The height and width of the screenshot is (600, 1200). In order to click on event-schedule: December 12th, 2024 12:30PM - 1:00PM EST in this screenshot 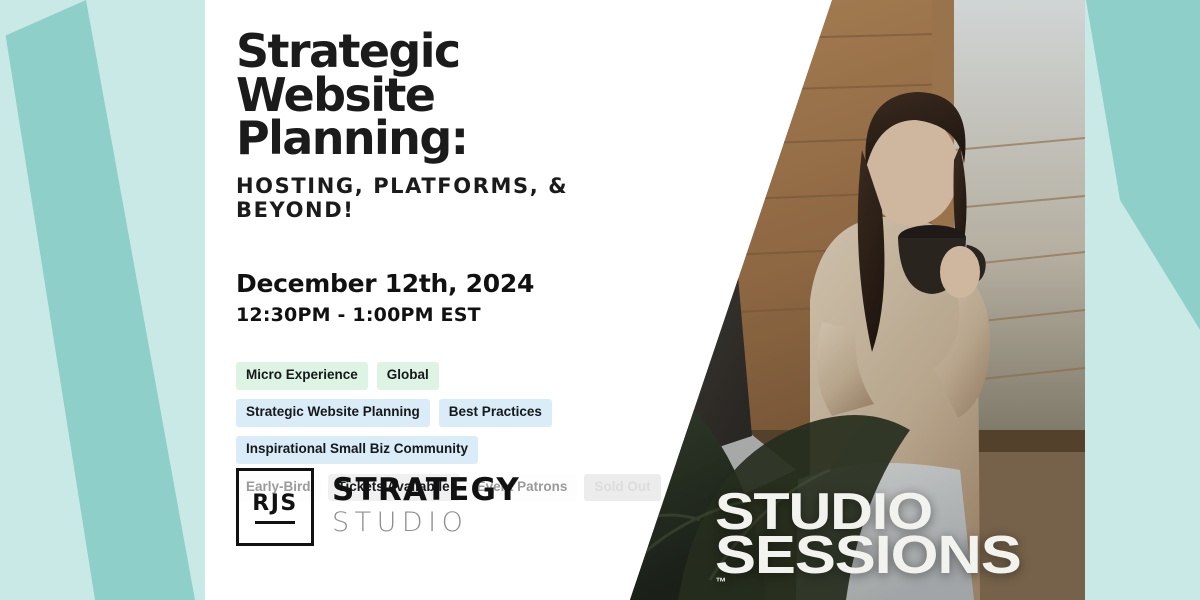, I will do `click(450, 297)`.